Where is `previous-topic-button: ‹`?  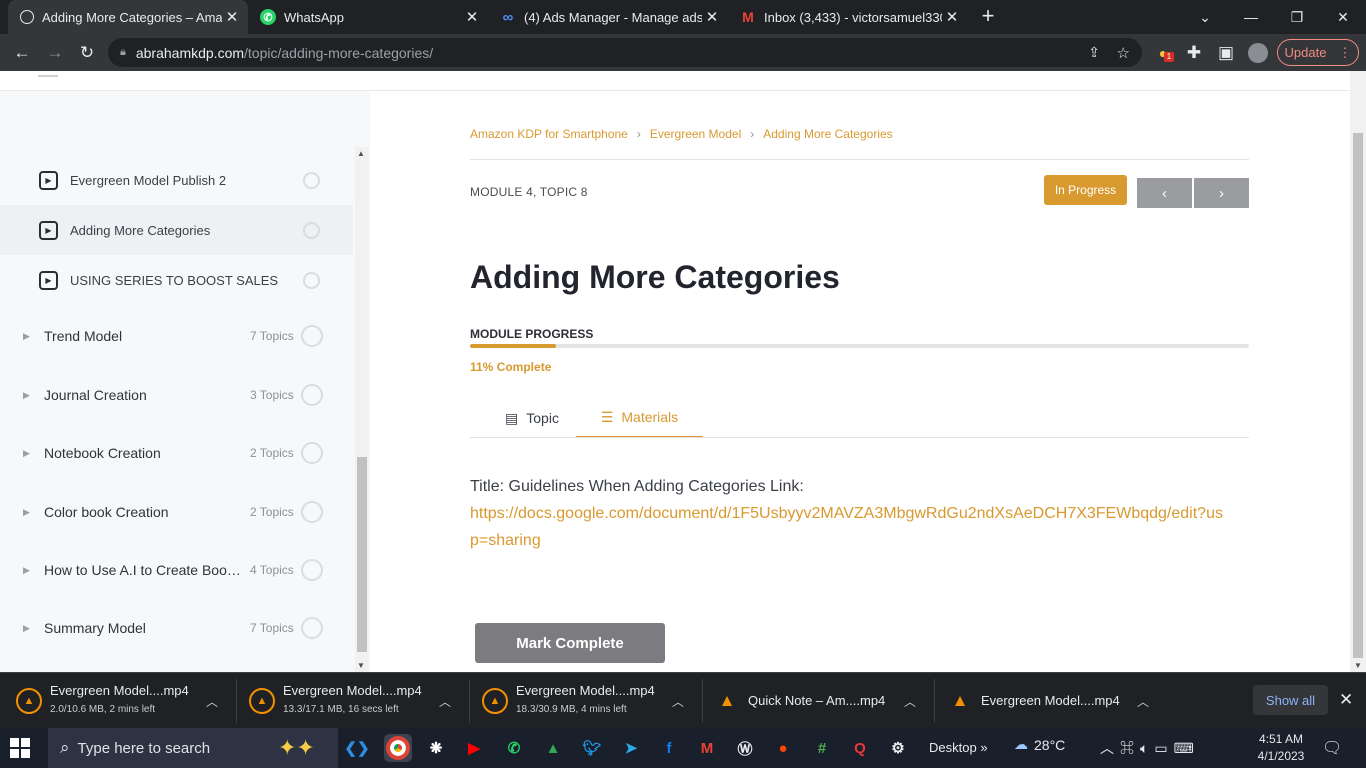
previous-topic-button: ‹ is located at coordinates (1164, 193).